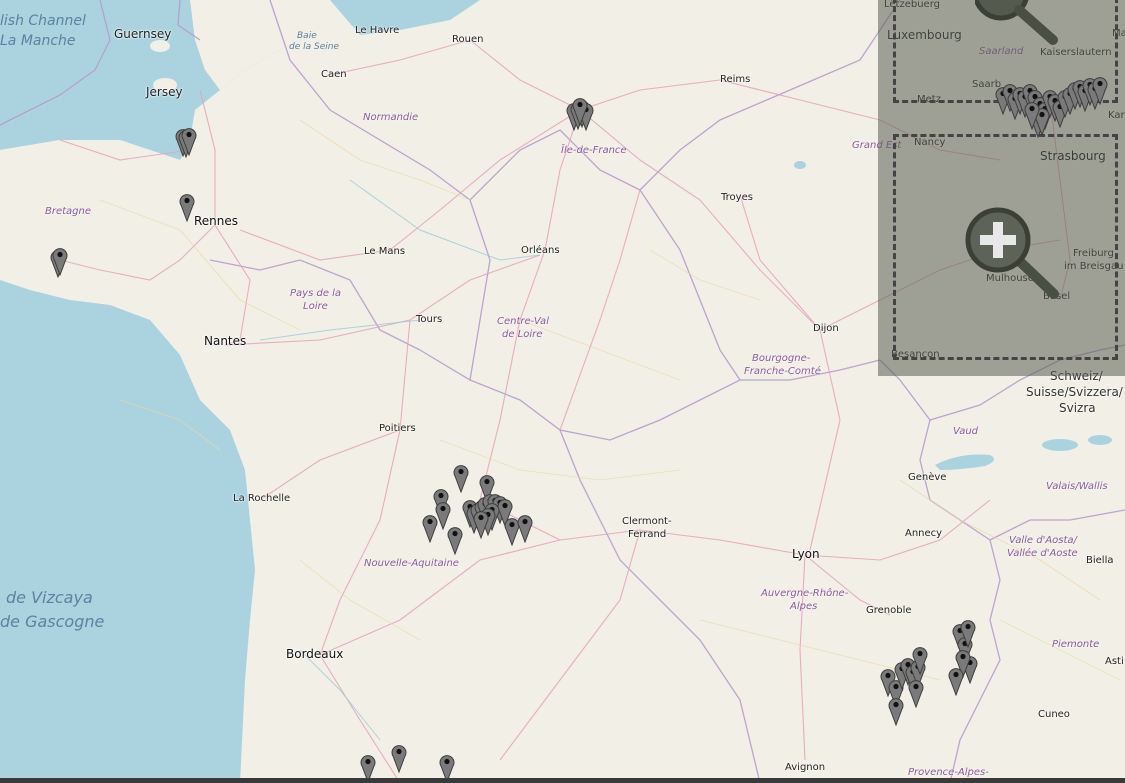 Image resolution: width=1125 pixels, height=783 pixels. Describe the element at coordinates (1014, 254) in the screenshot. I see `zoom-in-magnifier-icon` at that location.